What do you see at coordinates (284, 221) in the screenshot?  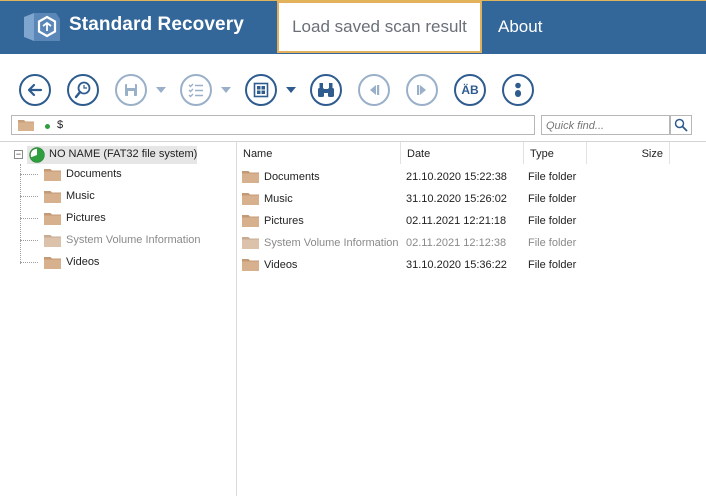 I see `file-name: Pictures` at bounding box center [284, 221].